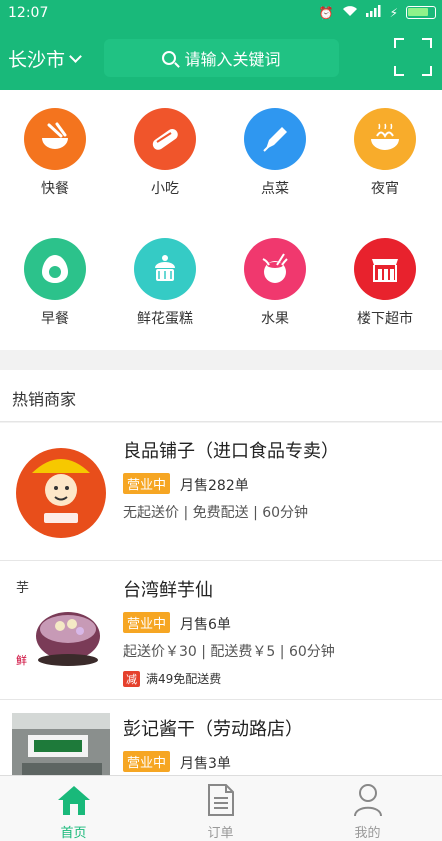 This screenshot has width=442, height=841. I want to click on pen-icon, so click(275, 139).